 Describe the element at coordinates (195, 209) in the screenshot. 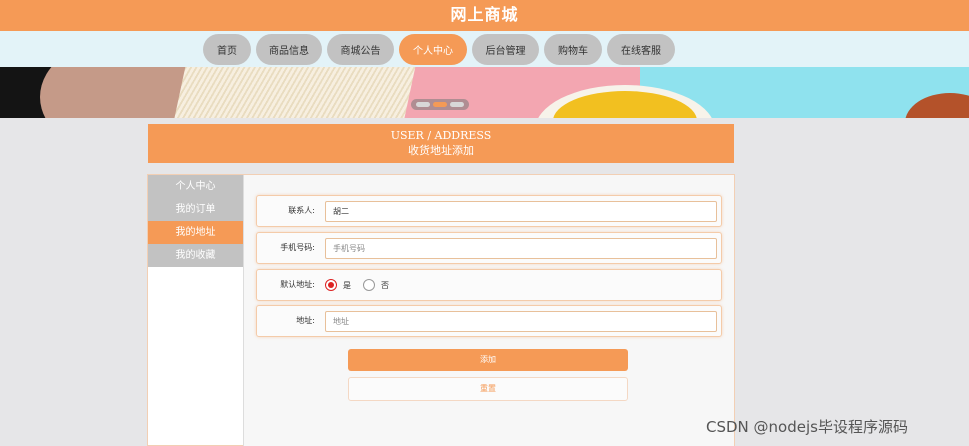

I see `sidebar-item-orders: 我的订单` at that location.